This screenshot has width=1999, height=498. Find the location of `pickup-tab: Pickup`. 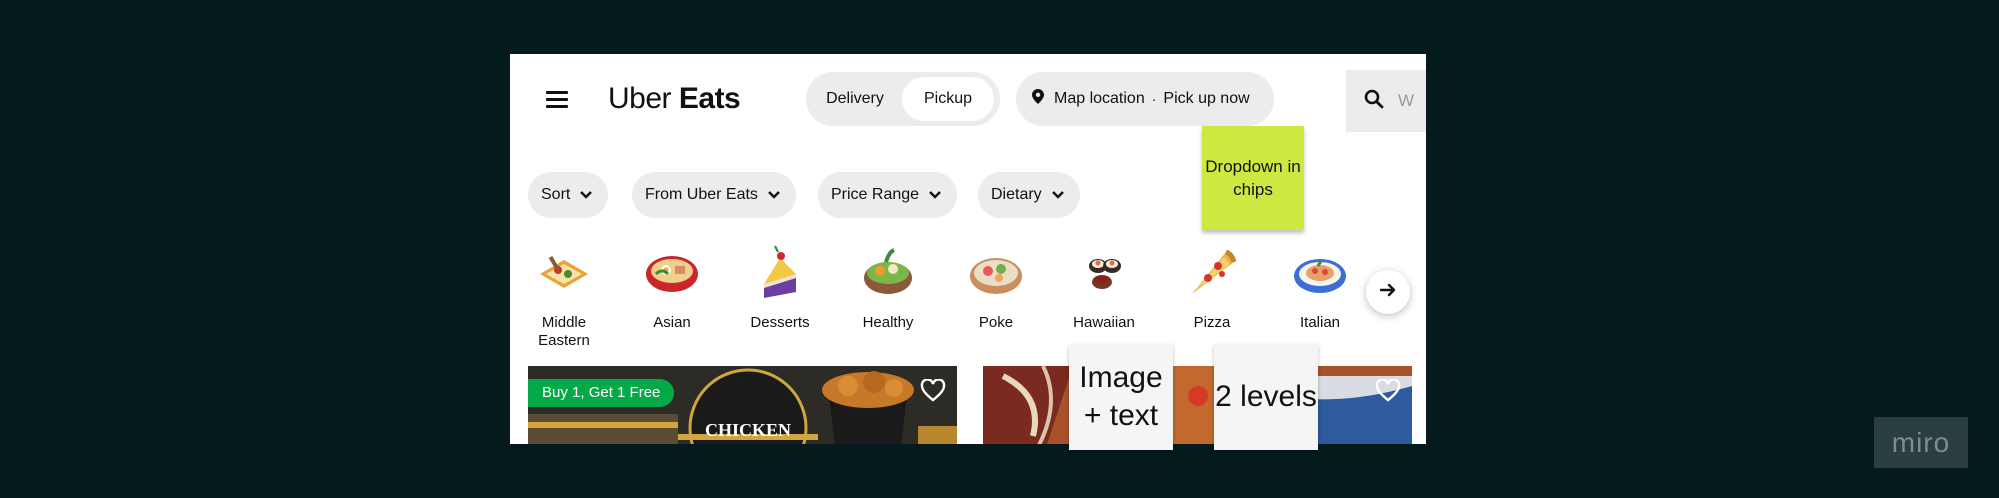

pickup-tab: Pickup is located at coordinates (948, 99).